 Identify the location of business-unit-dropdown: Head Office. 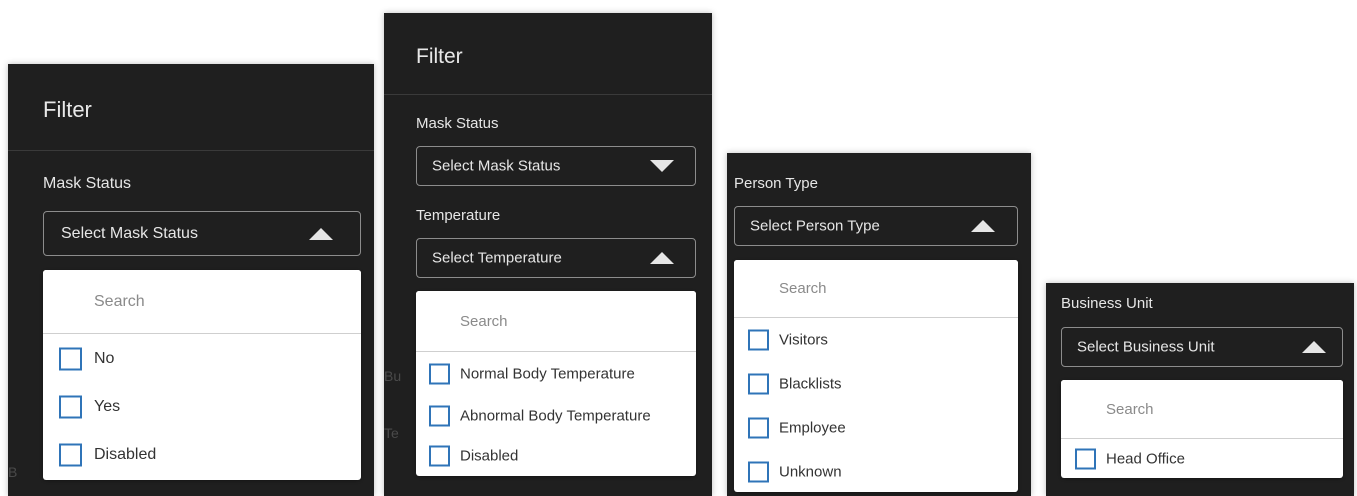
(1202, 429).